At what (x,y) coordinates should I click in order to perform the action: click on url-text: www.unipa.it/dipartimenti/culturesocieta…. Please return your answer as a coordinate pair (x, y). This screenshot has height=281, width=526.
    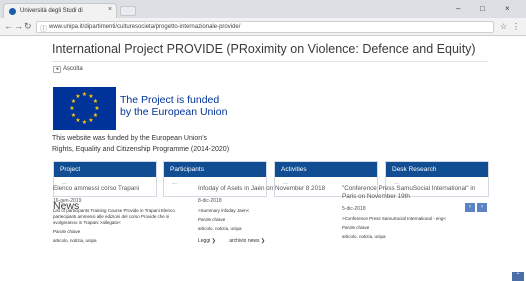
    Looking at the image, I should click on (145, 27).